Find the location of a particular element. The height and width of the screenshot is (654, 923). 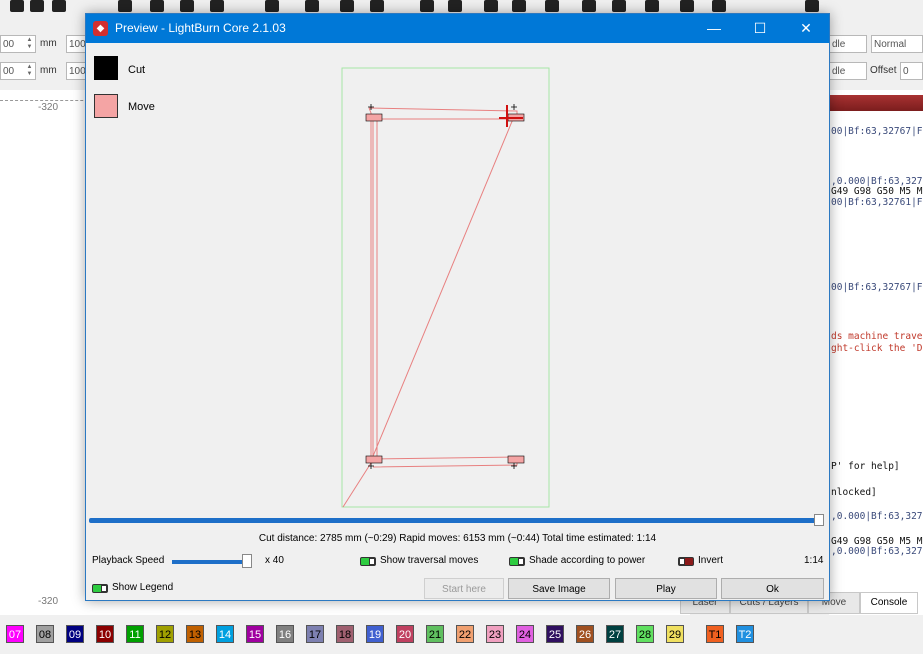

crosshair-icon is located at coordinates (812, 6).